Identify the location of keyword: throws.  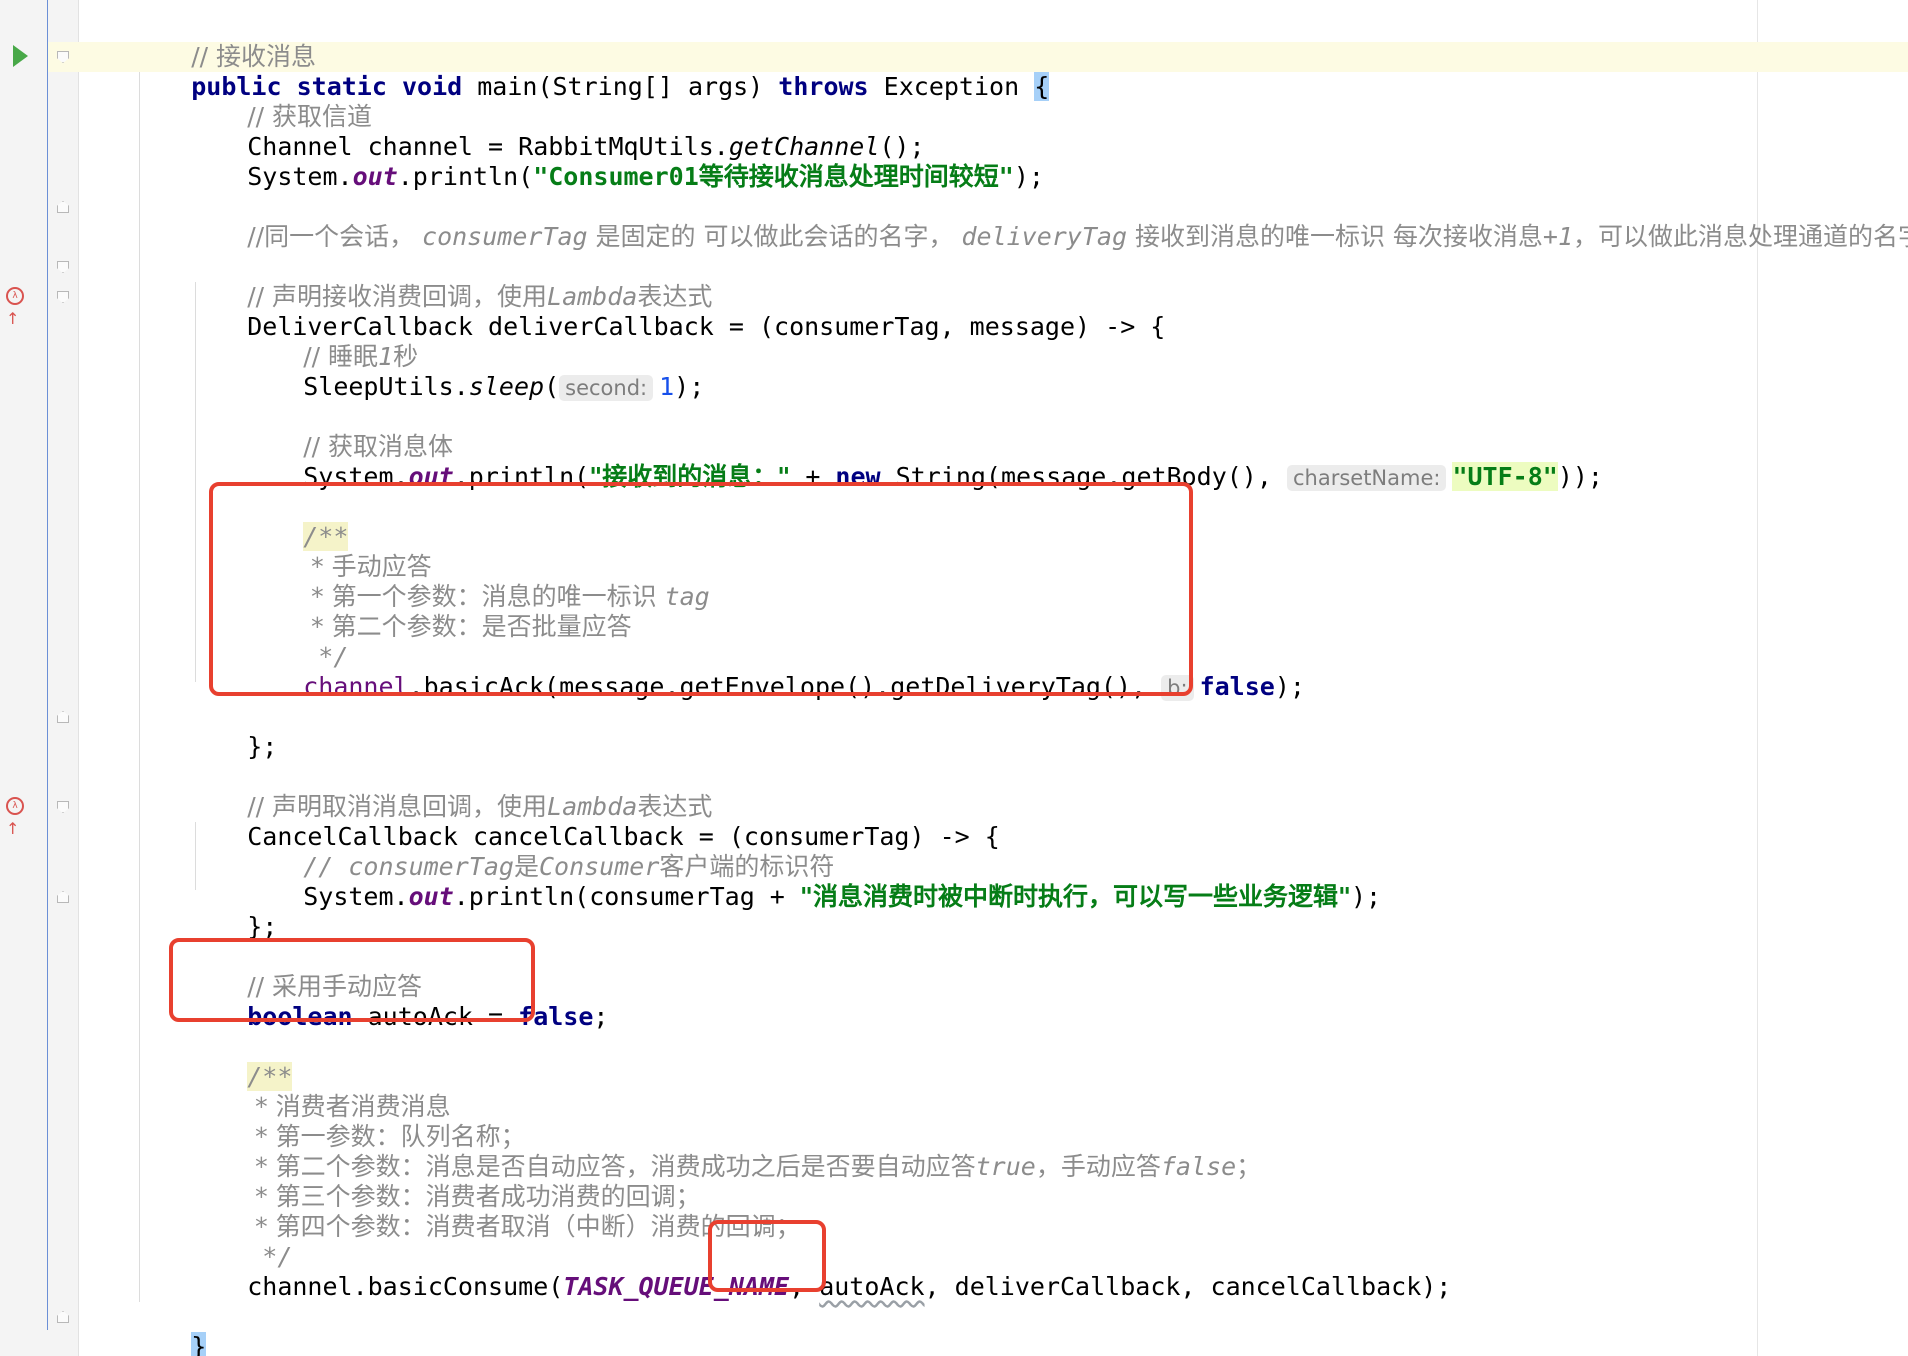
(823, 86).